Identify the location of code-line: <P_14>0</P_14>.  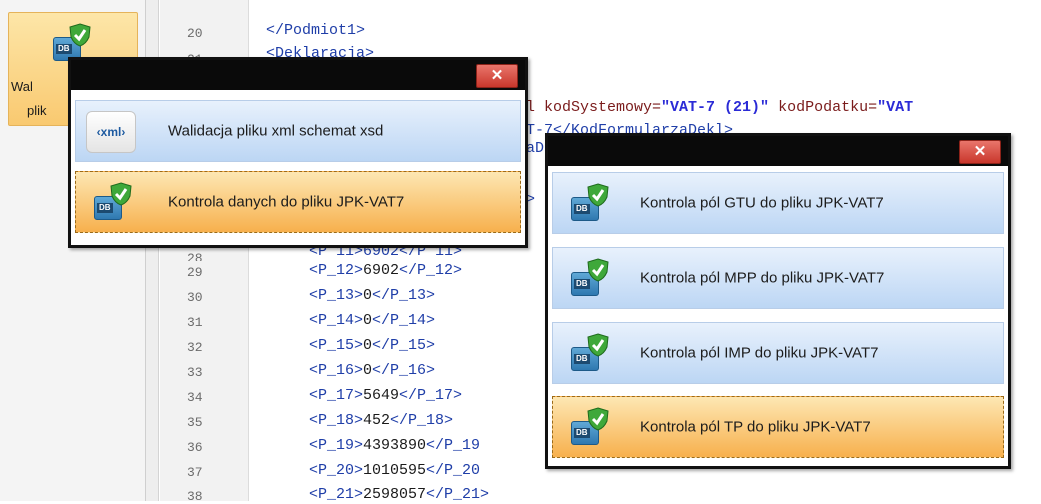
(372, 320).